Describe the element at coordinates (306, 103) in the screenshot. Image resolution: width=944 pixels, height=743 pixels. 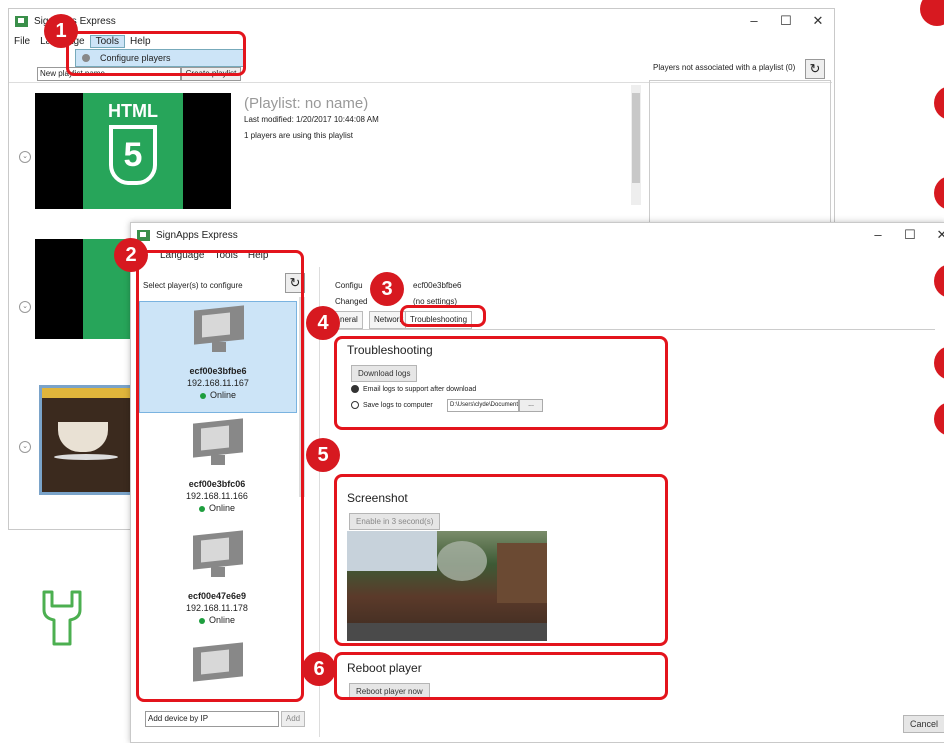
I see `playlist-name: (Playlist: no name)` at that location.